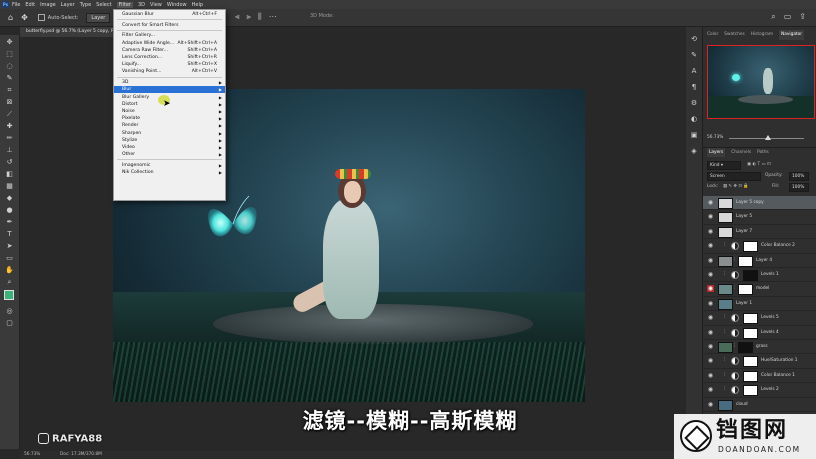 The height and width of the screenshot is (459, 816). Describe the element at coordinates (48, 5) in the screenshot. I see `menu-image: Image` at that location.